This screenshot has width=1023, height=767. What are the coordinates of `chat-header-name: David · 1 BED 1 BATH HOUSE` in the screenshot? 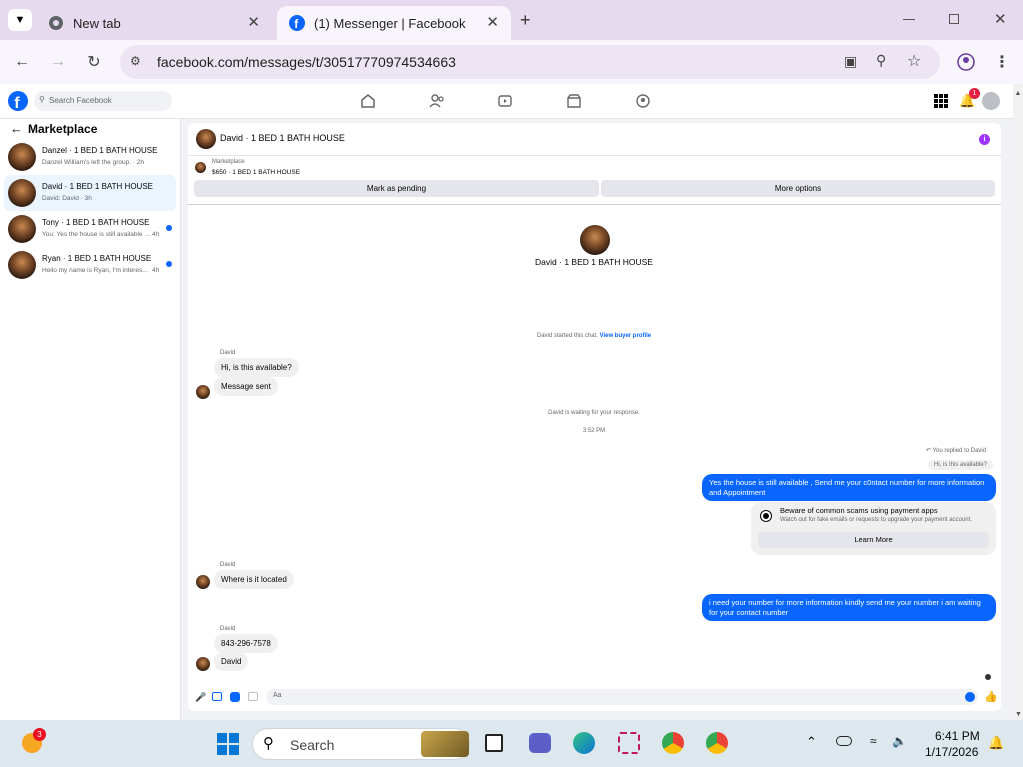 It's located at (282, 138).